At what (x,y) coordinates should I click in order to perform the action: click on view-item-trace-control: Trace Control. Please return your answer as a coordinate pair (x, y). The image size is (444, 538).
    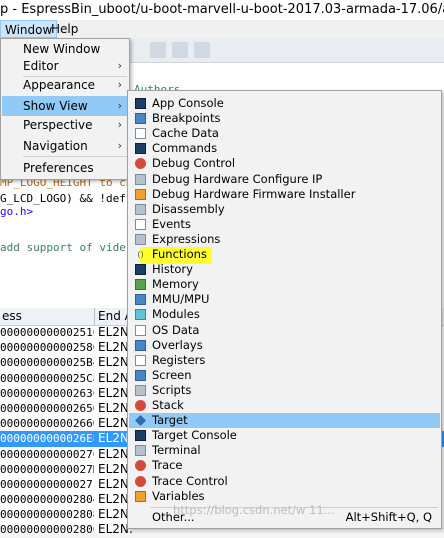
    Looking at the image, I should click on (284, 481).